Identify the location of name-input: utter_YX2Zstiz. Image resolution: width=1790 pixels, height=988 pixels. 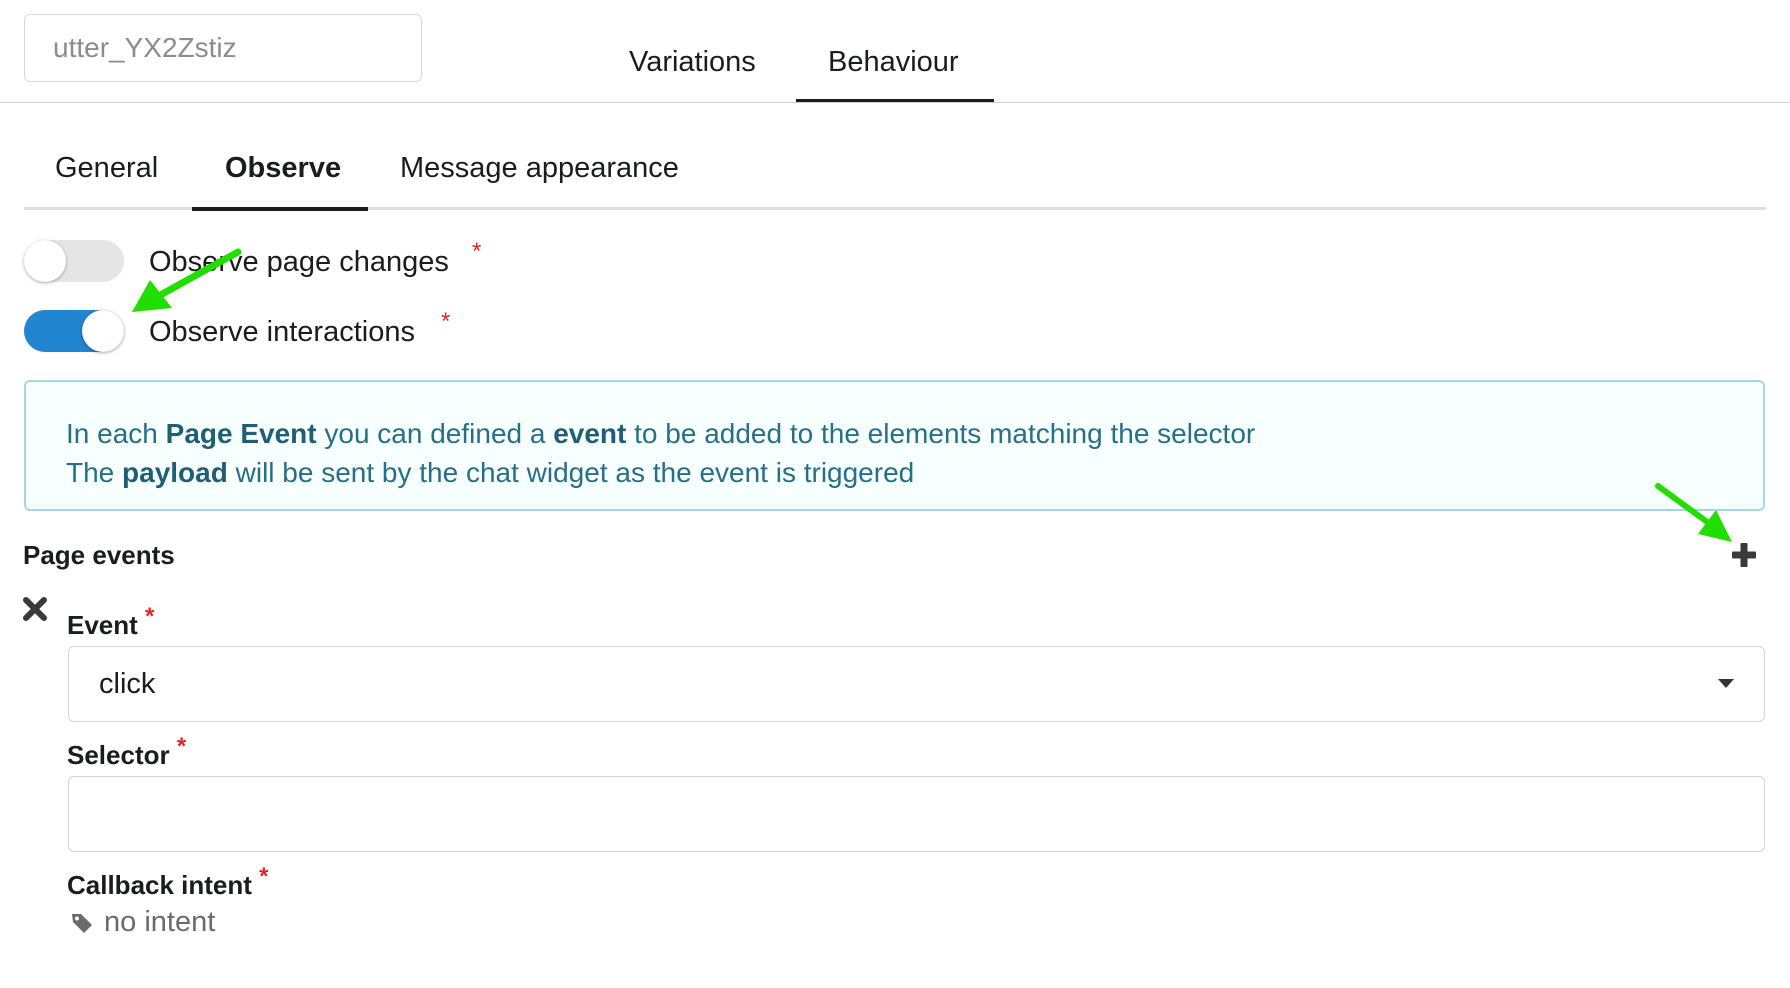
(223, 48).